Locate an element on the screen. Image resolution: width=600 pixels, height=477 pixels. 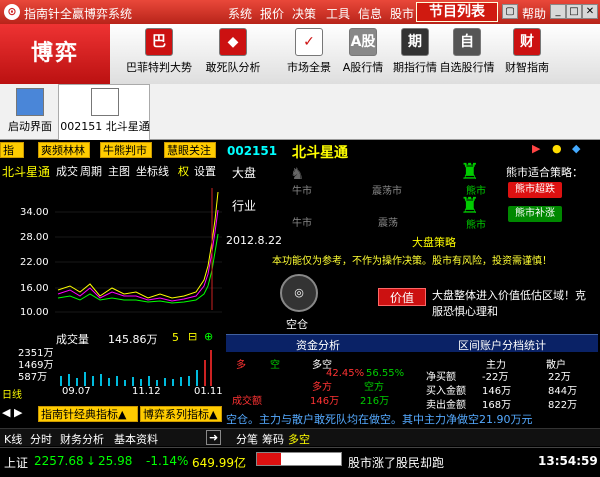
arrow-right-box-icon: ➜ is located at coordinates (214, 437).